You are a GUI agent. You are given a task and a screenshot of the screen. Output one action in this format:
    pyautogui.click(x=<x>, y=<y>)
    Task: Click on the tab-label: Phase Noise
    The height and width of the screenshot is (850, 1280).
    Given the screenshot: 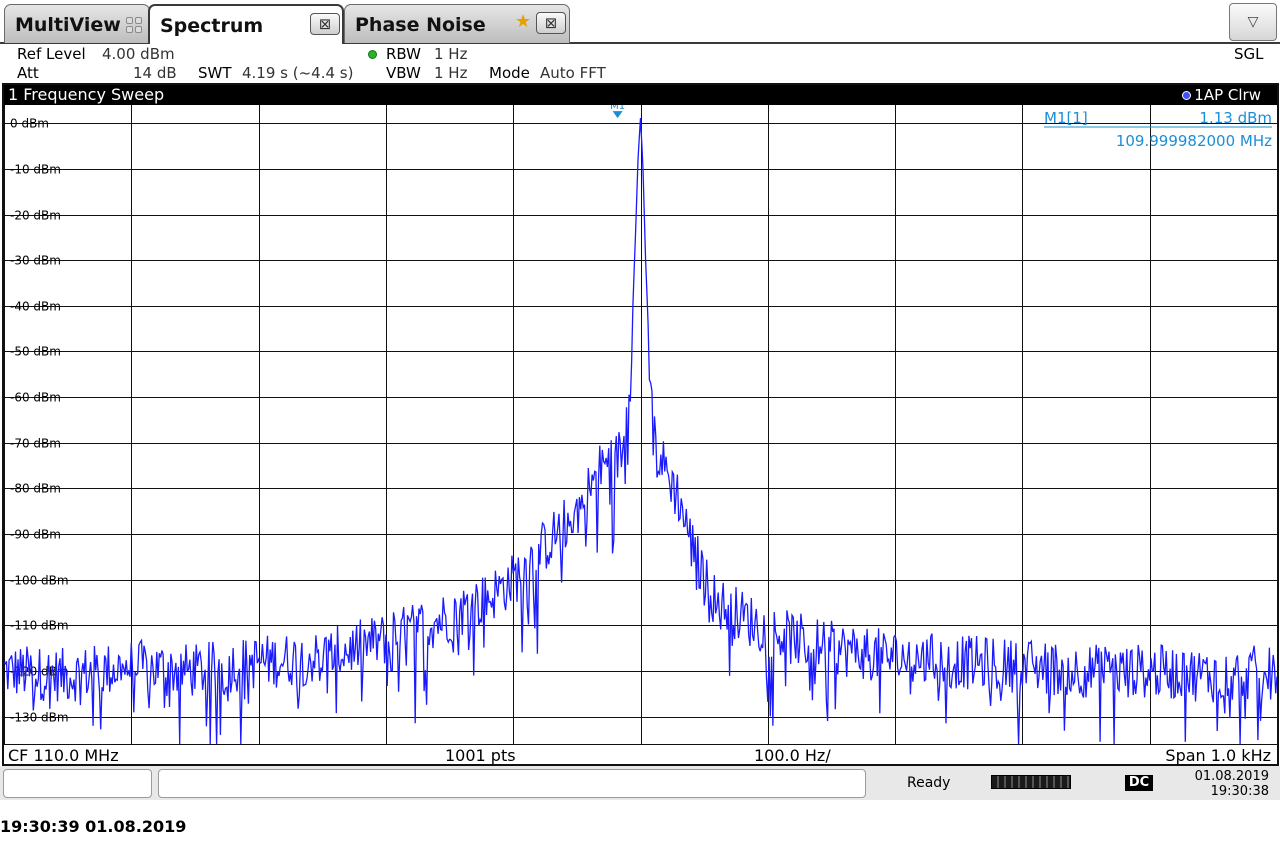 What is the action you would take?
    pyautogui.click(x=420, y=25)
    